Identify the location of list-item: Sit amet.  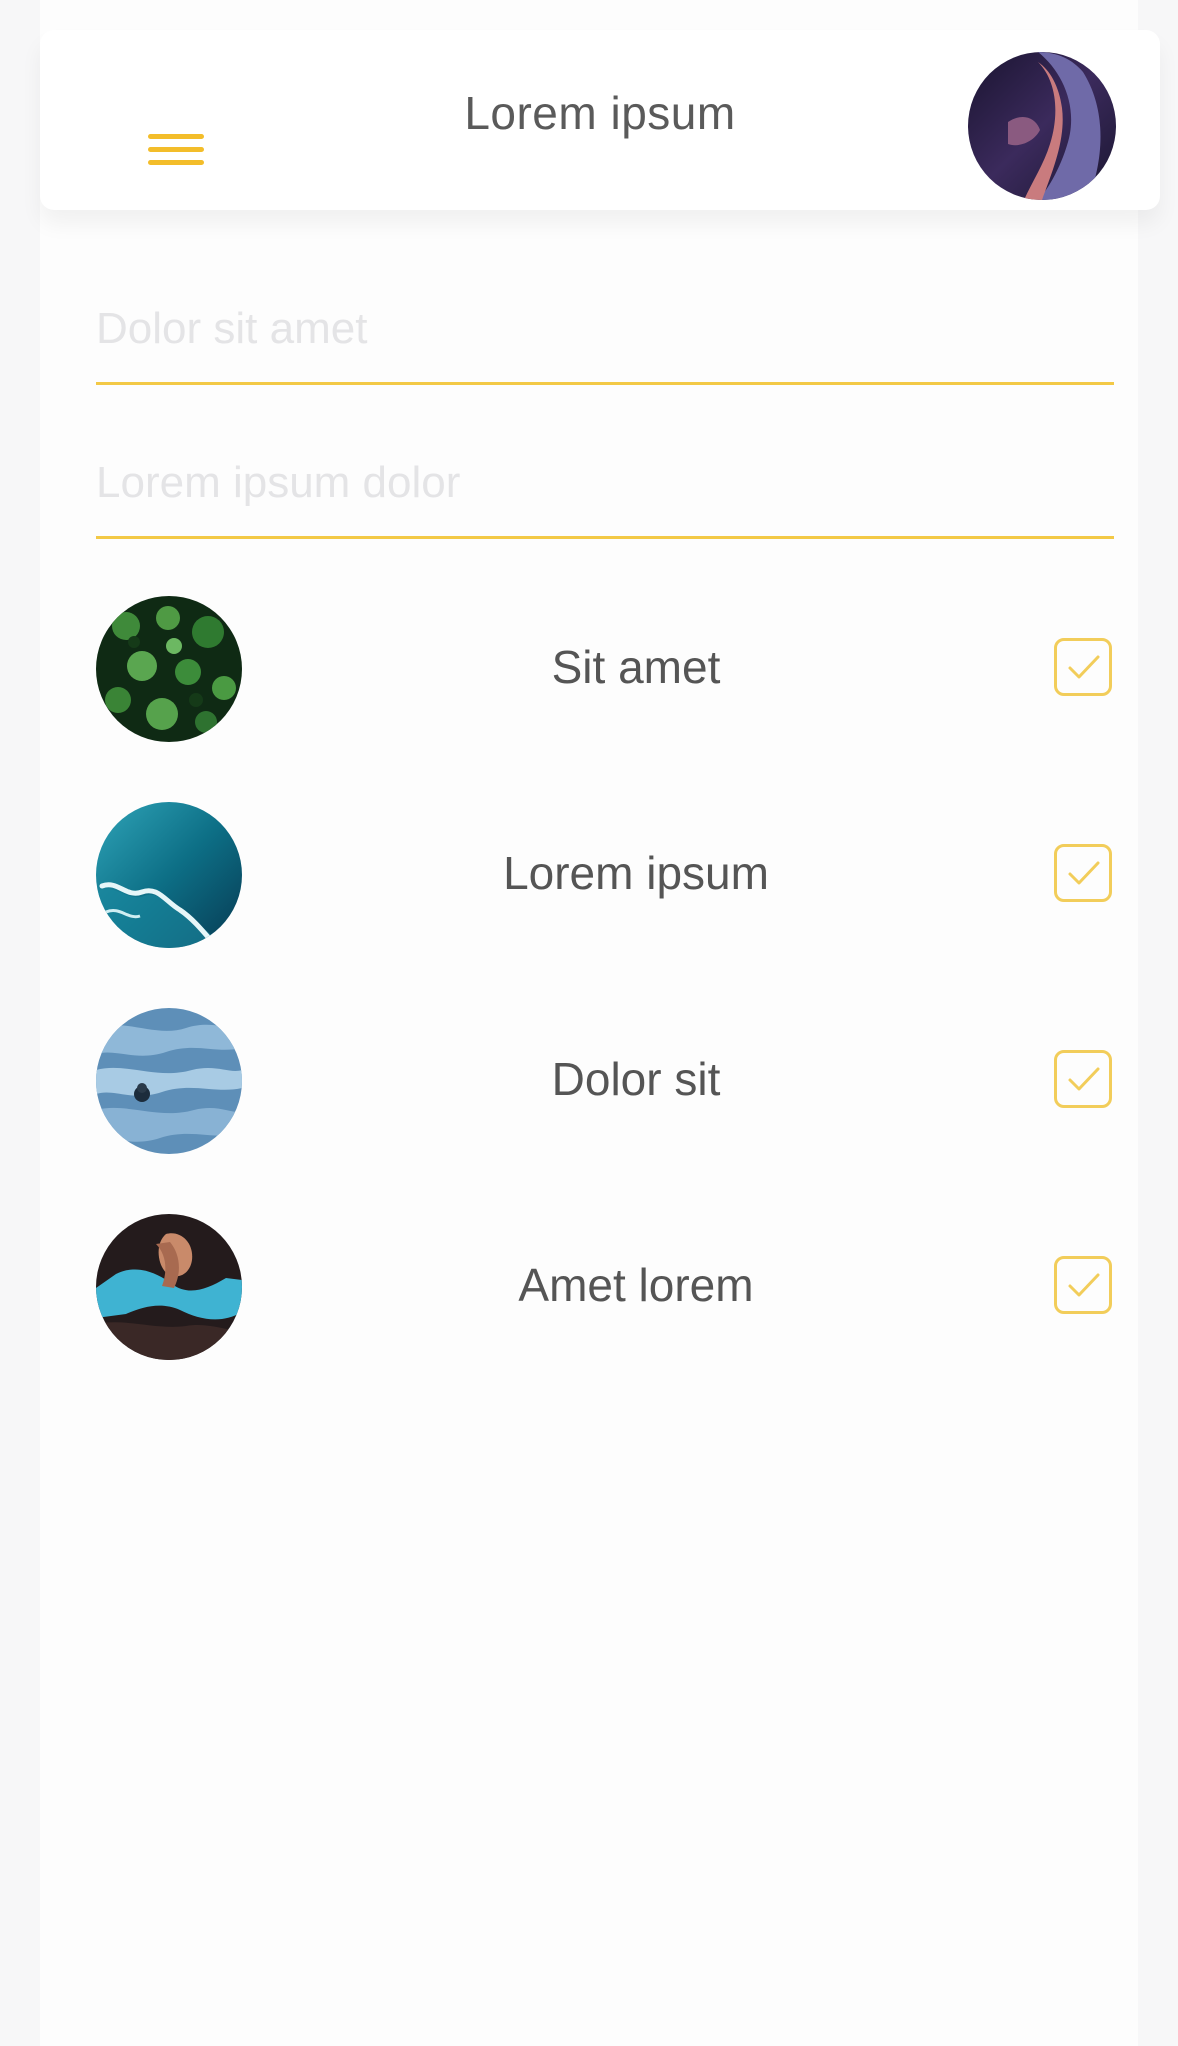
(606, 693).